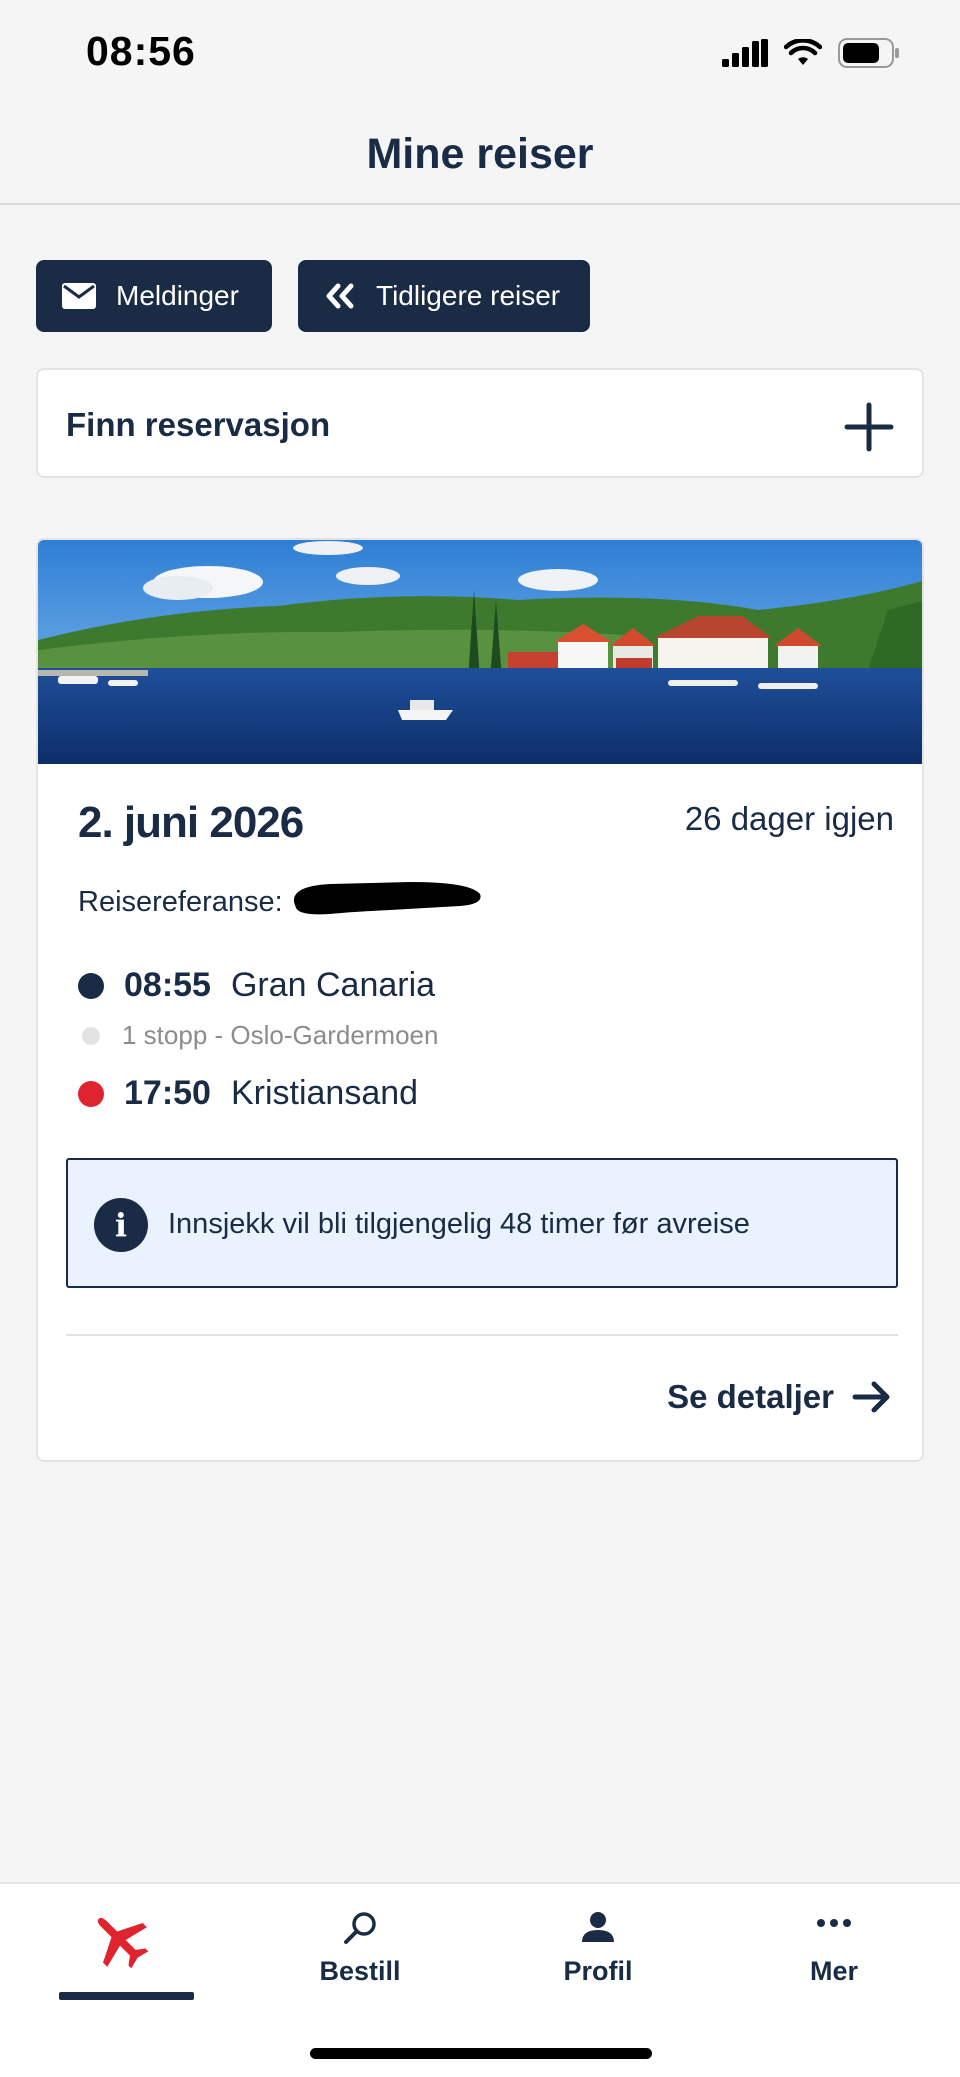  What do you see at coordinates (126, 1996) in the screenshot?
I see `active-tab-indicator` at bounding box center [126, 1996].